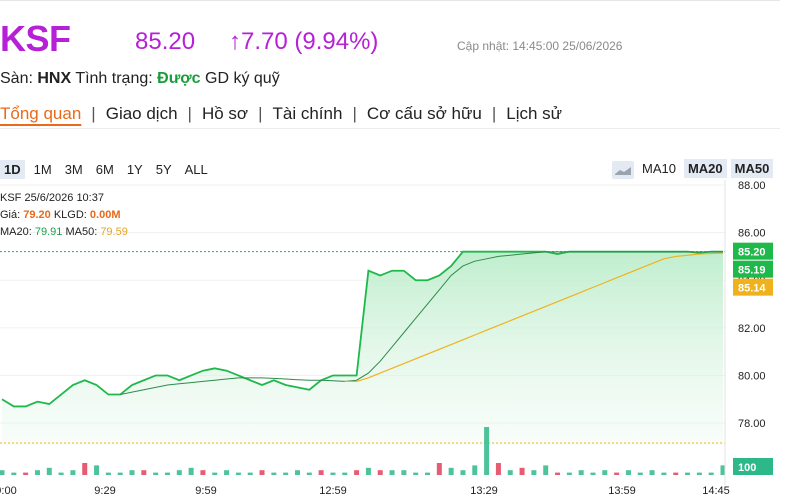 This screenshot has width=810, height=501. Describe the element at coordinates (308, 113) in the screenshot. I see `tab-financials: Tài chính` at that location.